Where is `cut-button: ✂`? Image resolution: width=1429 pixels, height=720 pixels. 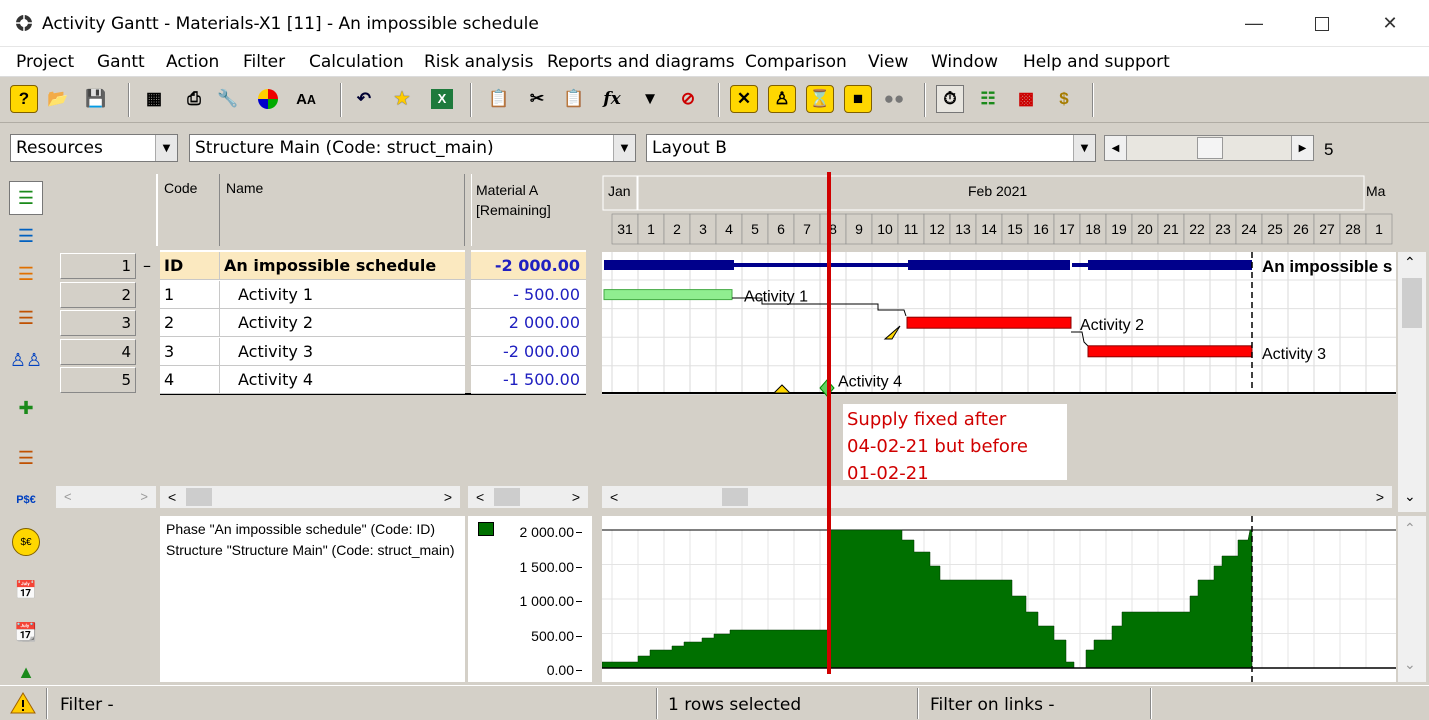 cut-button: ✂ is located at coordinates (537, 99).